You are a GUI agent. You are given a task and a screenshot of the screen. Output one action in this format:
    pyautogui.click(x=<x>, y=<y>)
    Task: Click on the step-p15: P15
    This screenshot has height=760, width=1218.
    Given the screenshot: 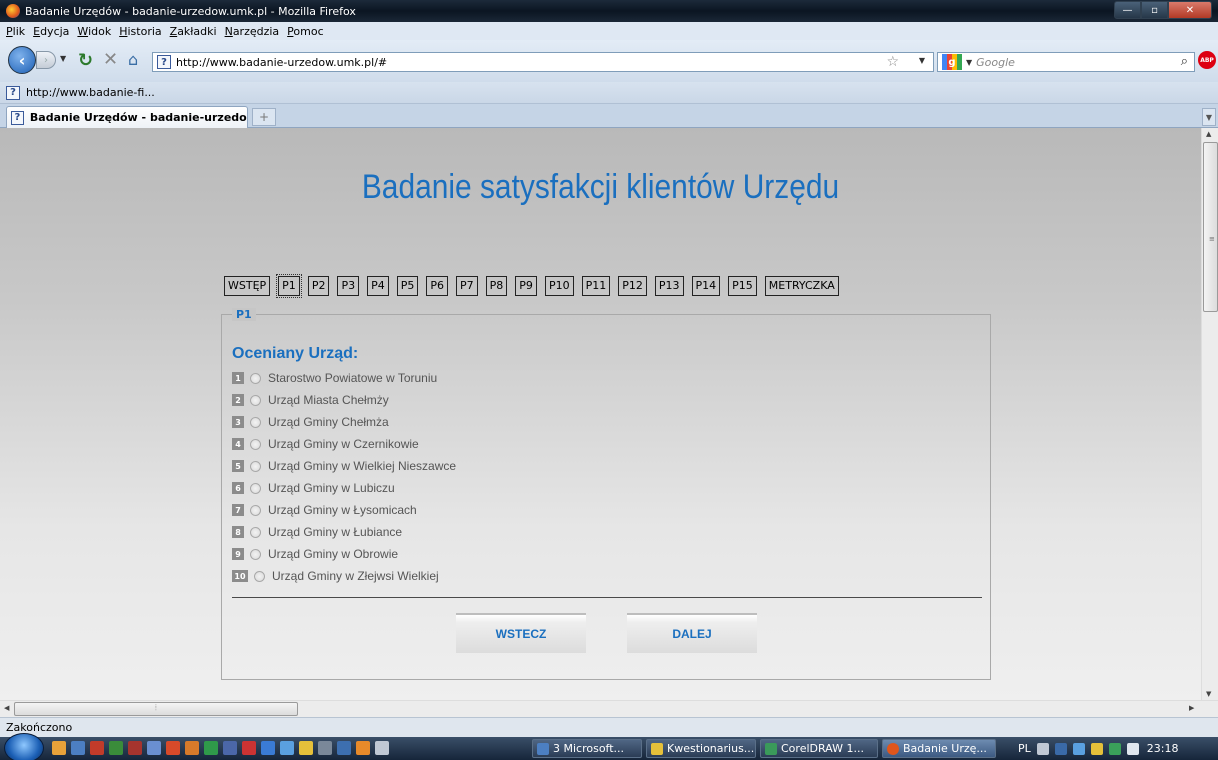 What is the action you would take?
    pyautogui.click(x=742, y=286)
    